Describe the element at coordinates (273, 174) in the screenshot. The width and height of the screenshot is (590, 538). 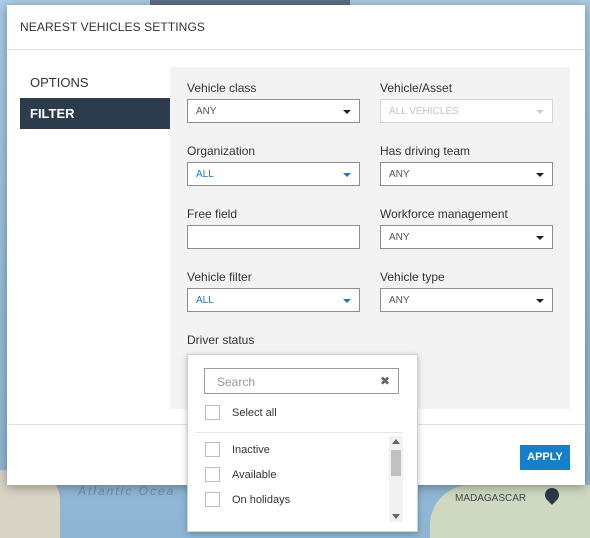
I see `organization-select: ALL` at that location.